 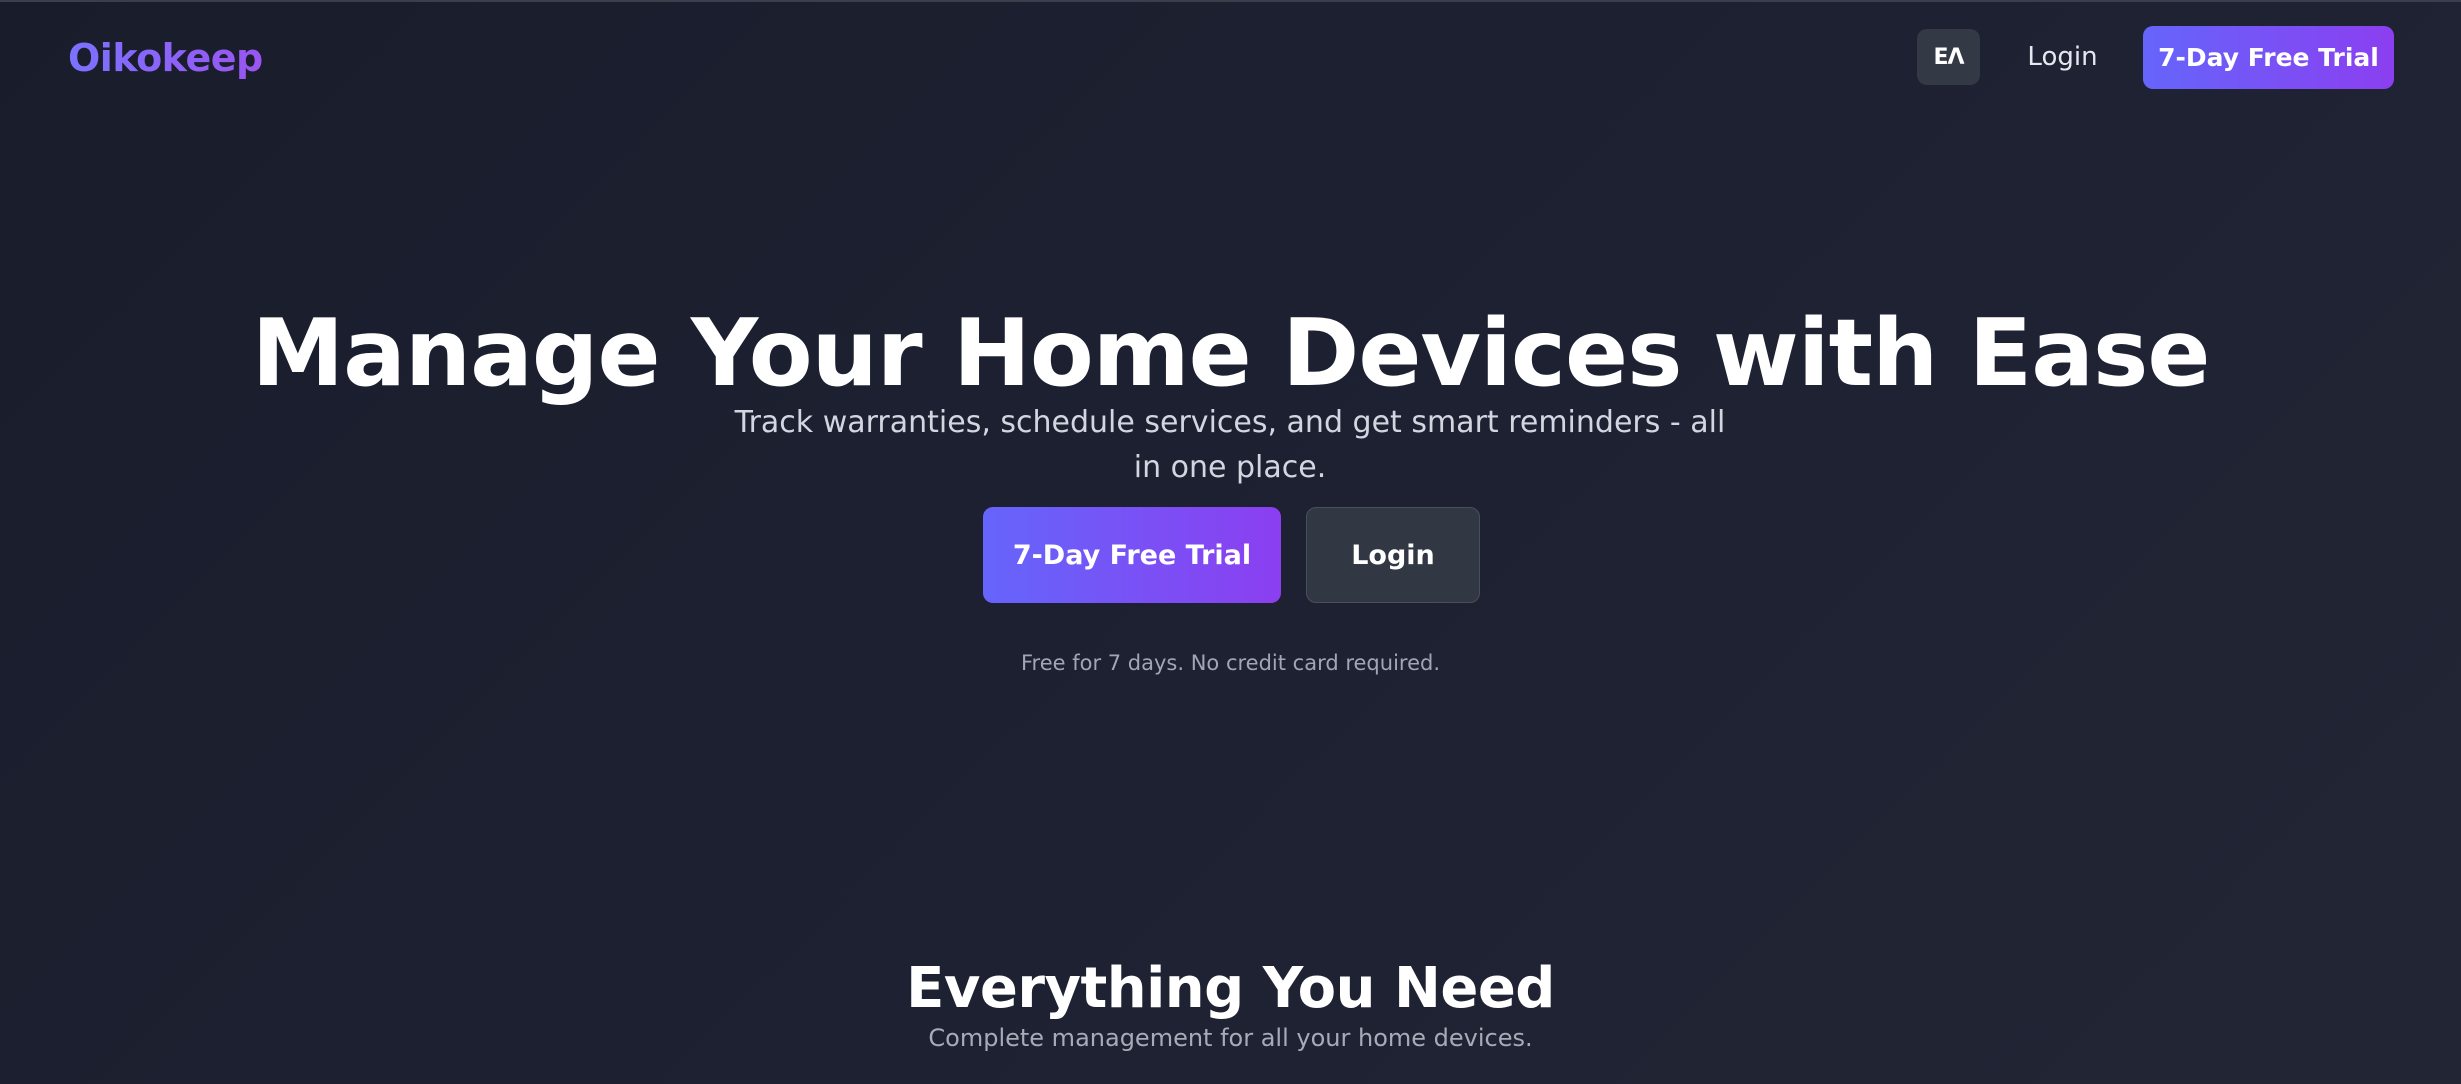 I want to click on features-title: Everything You Need, so click(x=1230, y=989).